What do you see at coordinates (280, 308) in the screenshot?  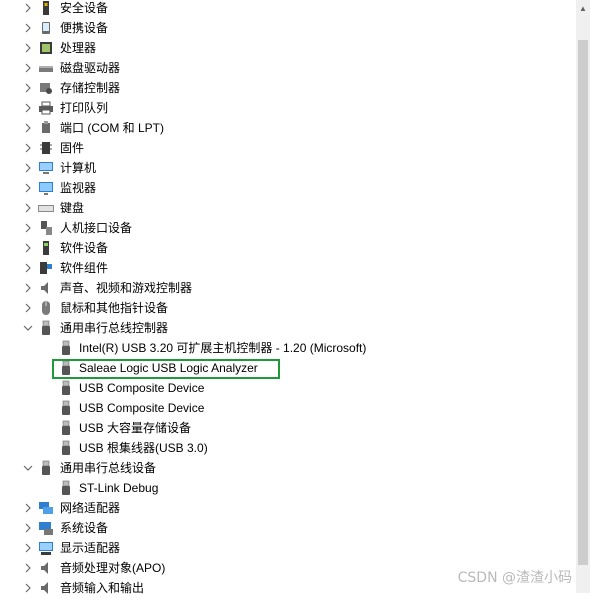 I see `device-category: 鼠标和其他指针设备` at bounding box center [280, 308].